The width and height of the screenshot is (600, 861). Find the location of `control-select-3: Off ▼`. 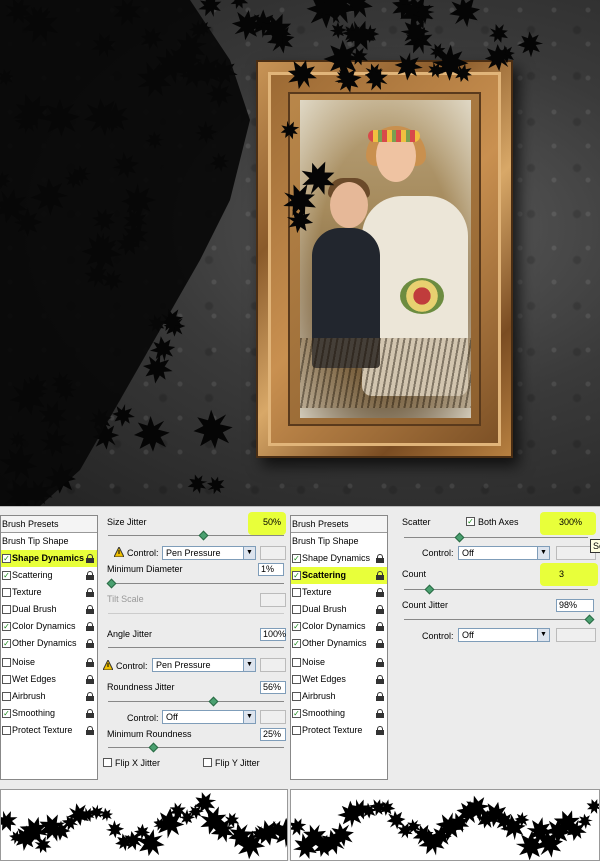

control-select-3: Off ▼ is located at coordinates (209, 717).